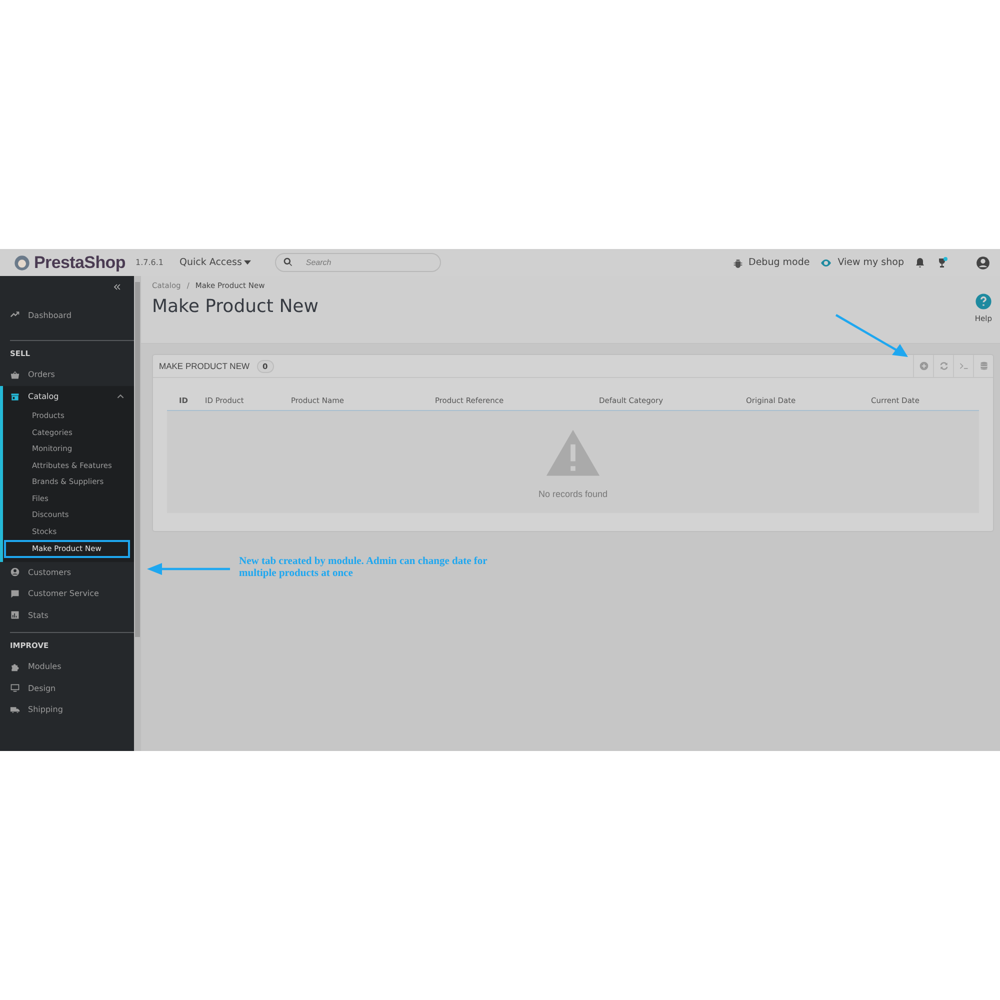  What do you see at coordinates (862, 262) in the screenshot?
I see `view-shop-link: View my shop` at bounding box center [862, 262].